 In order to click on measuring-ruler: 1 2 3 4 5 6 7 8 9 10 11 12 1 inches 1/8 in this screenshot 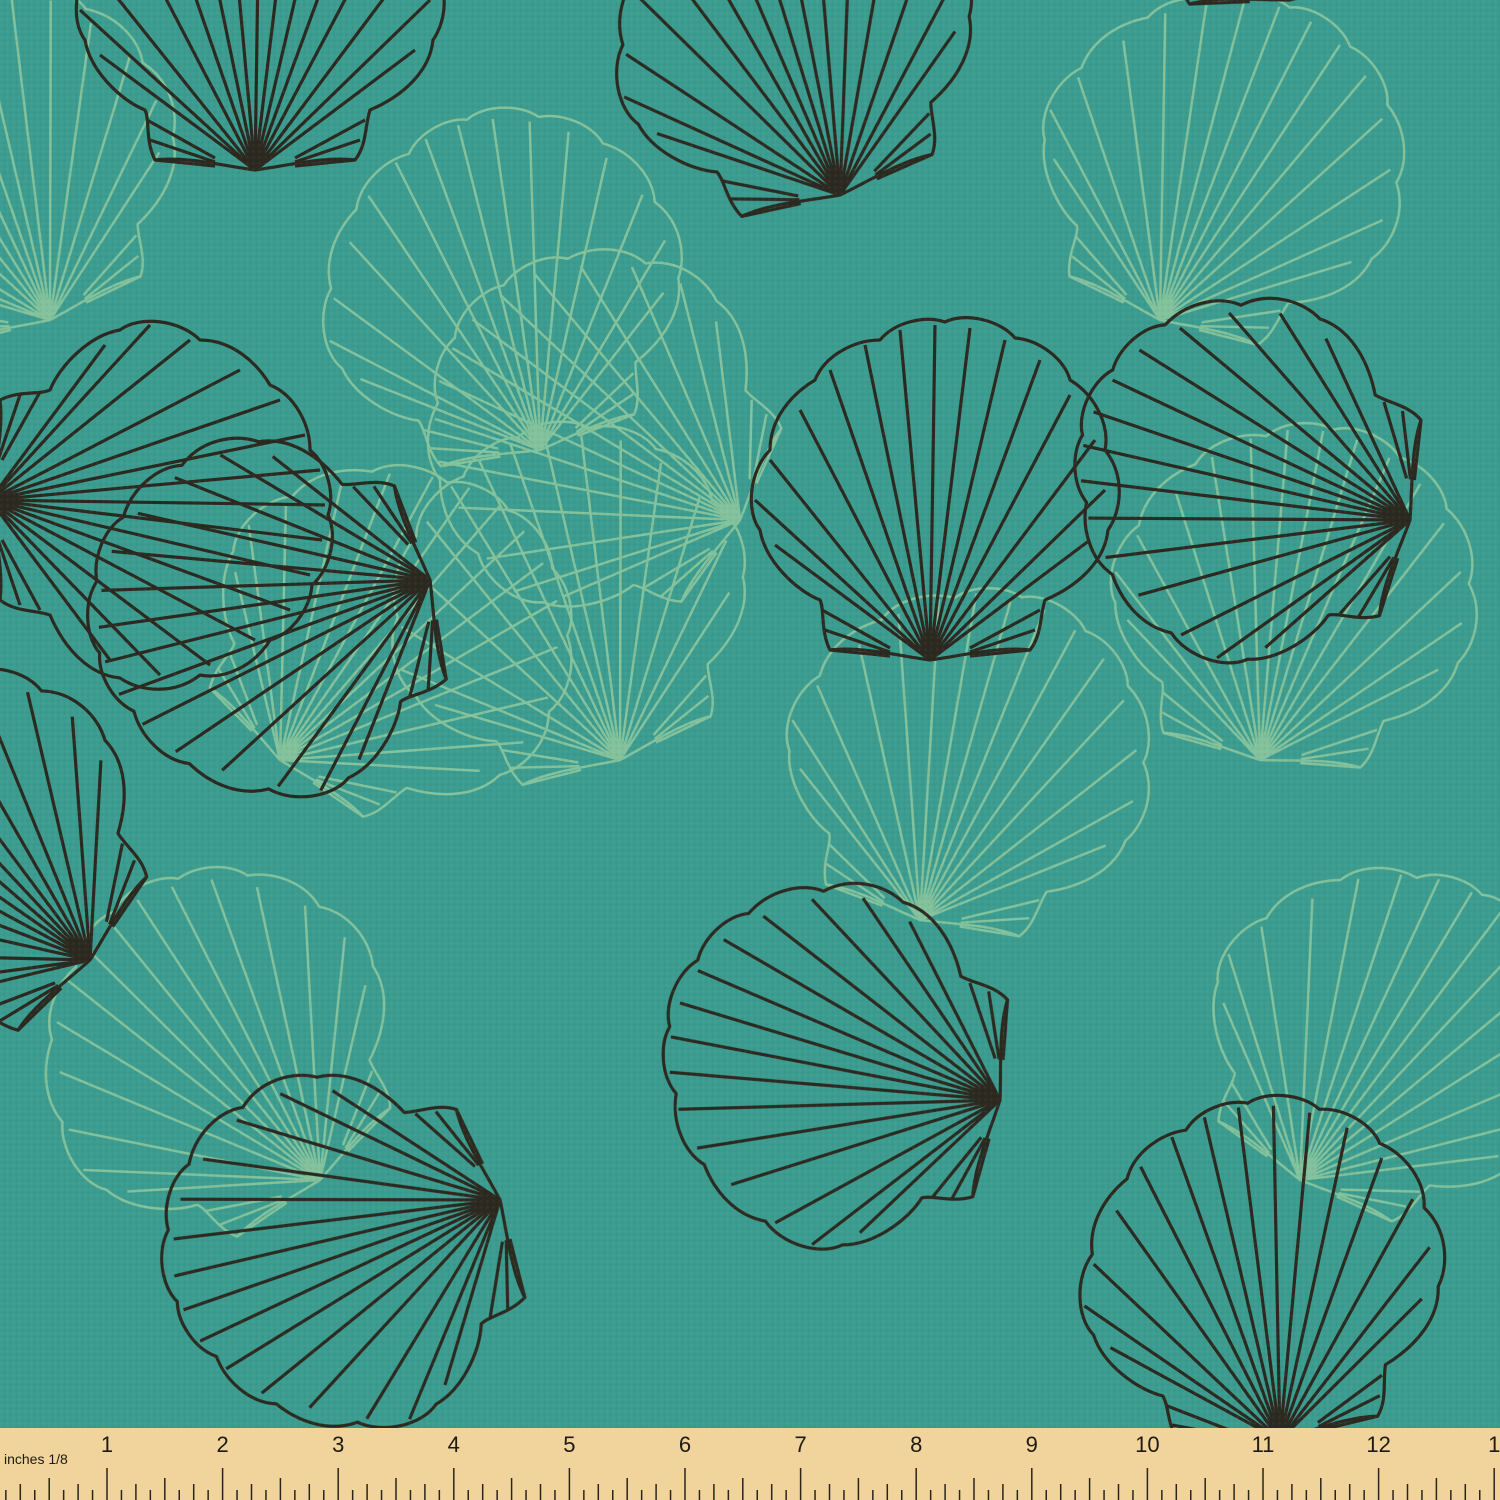, I will do `click(750, 1464)`.